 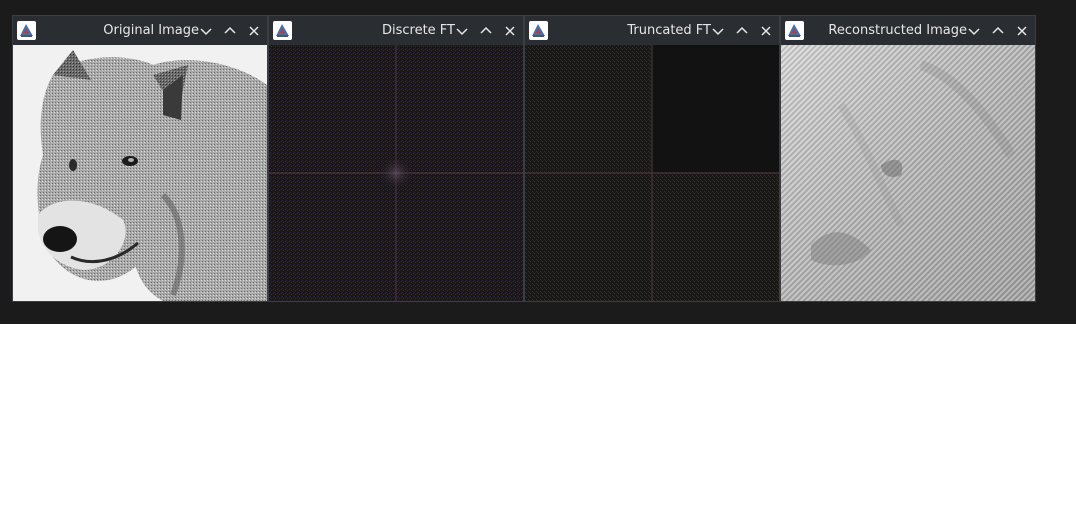 I want to click on window-original-image: Original Image, so click(x=140, y=158).